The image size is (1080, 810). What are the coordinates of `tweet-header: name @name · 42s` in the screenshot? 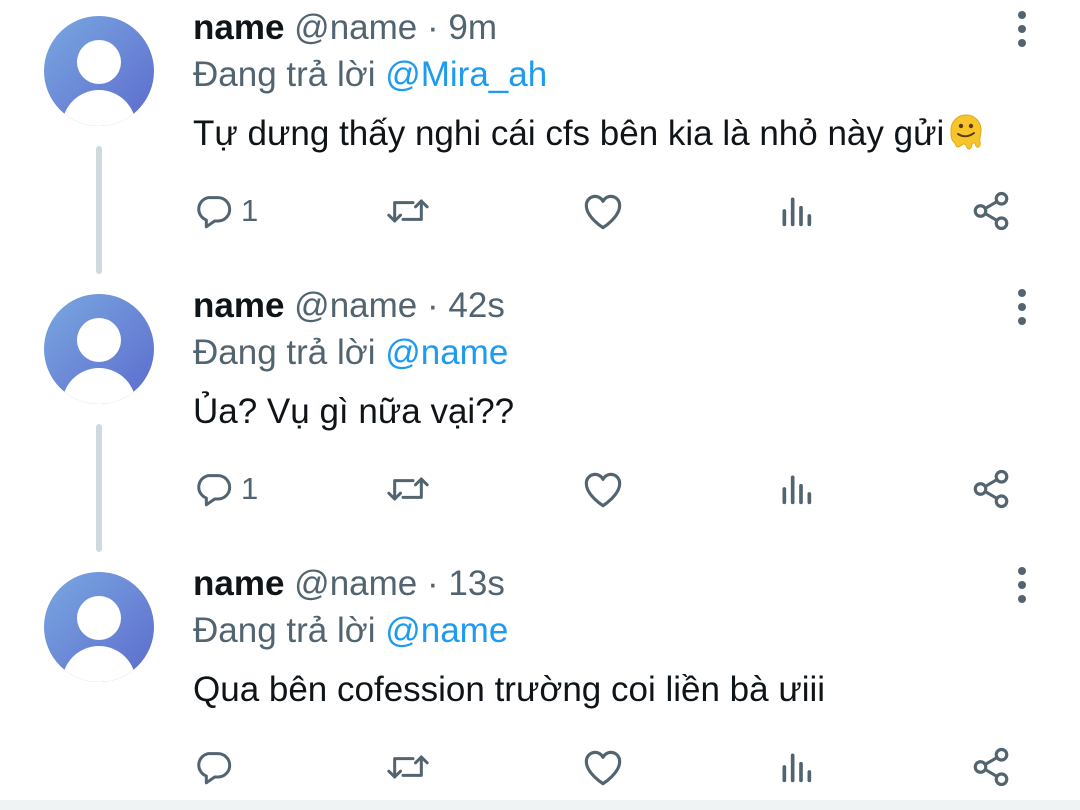 It's located at (349, 306).